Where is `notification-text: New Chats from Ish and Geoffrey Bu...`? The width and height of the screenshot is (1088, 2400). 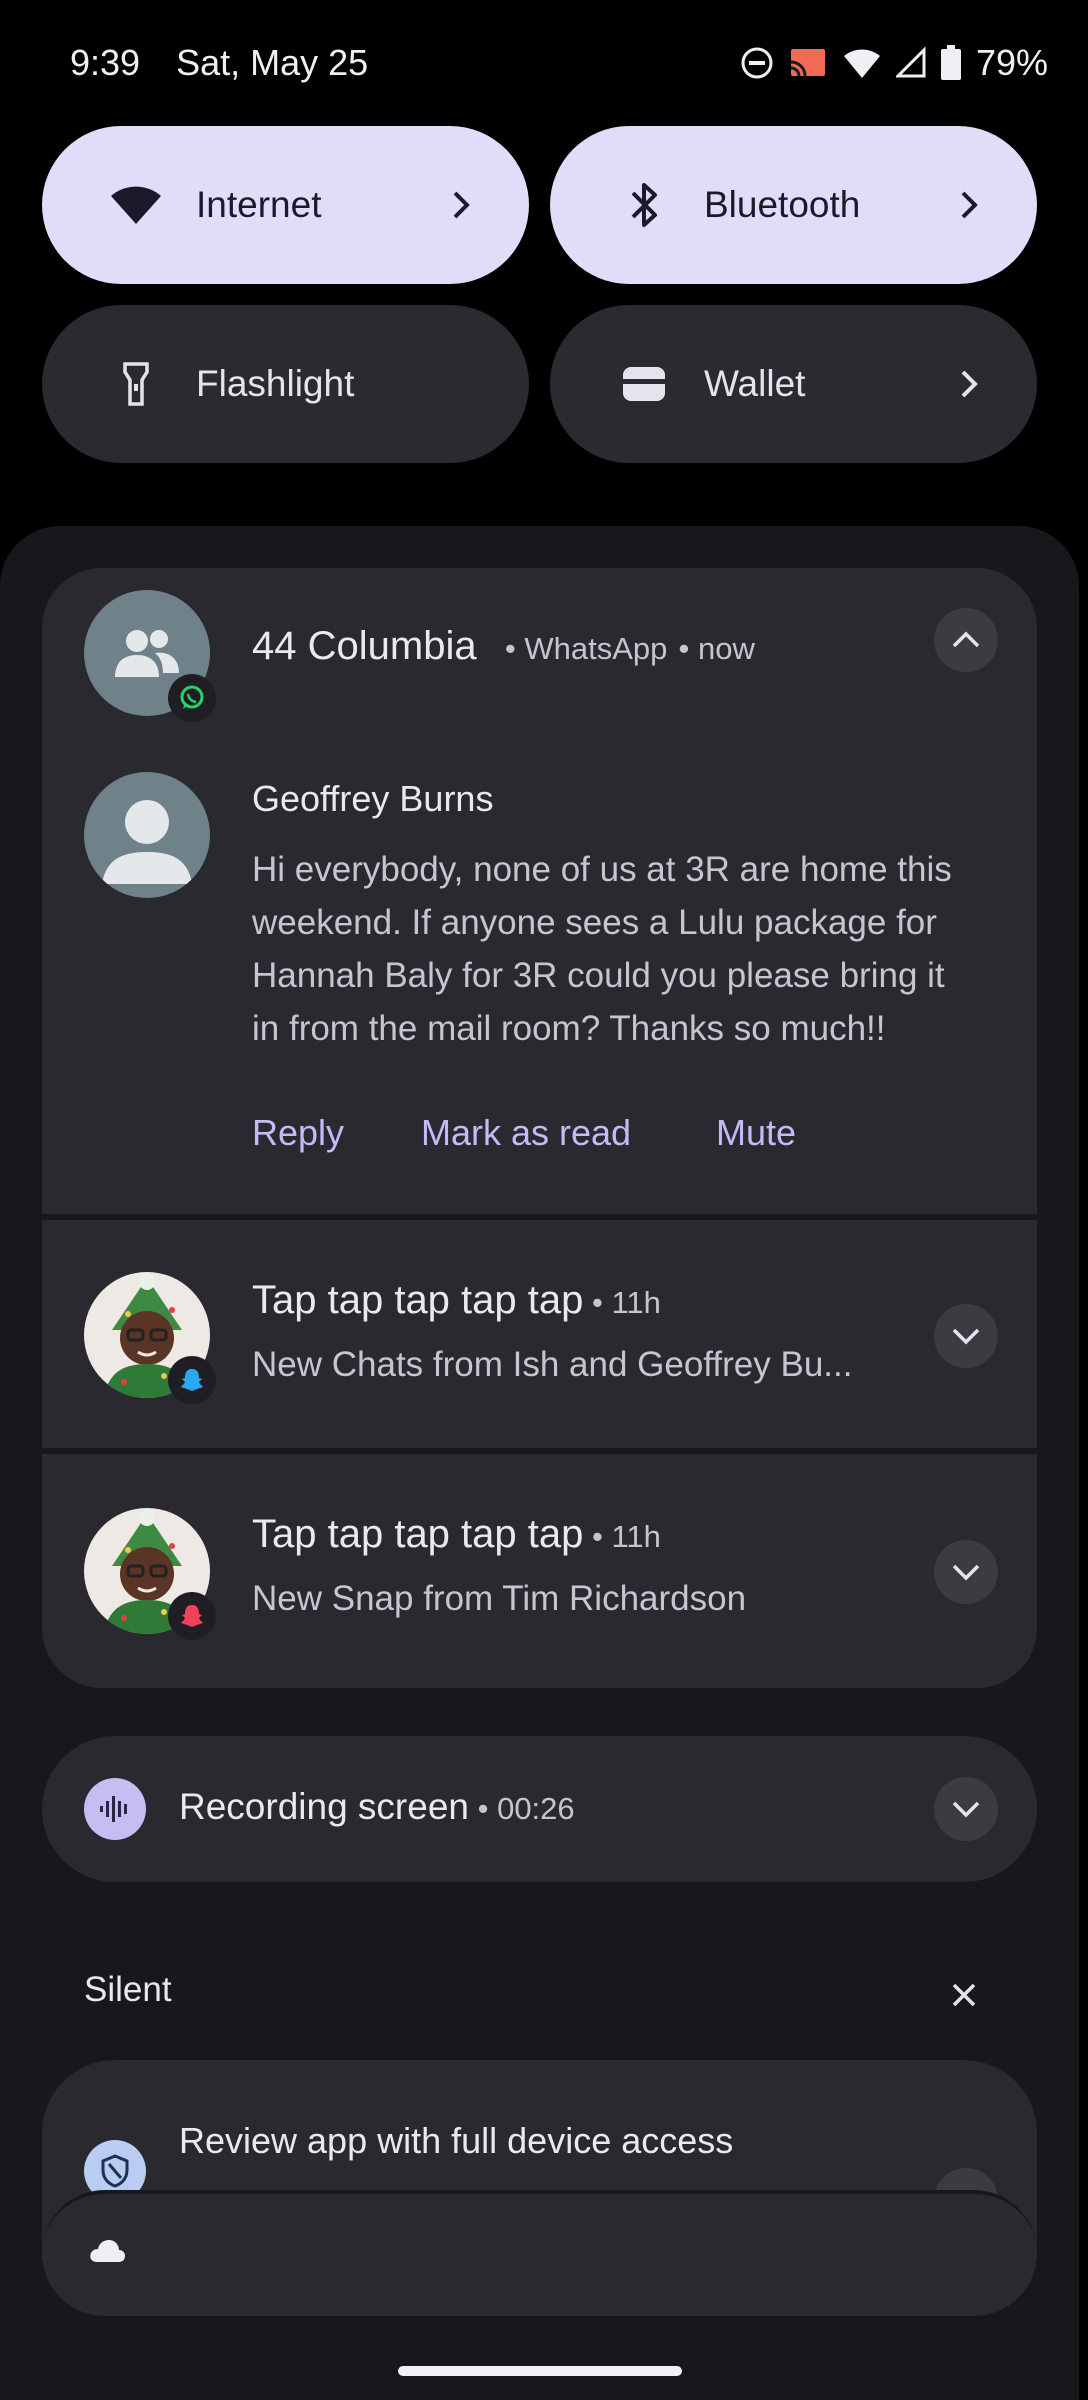
notification-text: New Chats from Ish and Geoffrey Bu... is located at coordinates (552, 1364).